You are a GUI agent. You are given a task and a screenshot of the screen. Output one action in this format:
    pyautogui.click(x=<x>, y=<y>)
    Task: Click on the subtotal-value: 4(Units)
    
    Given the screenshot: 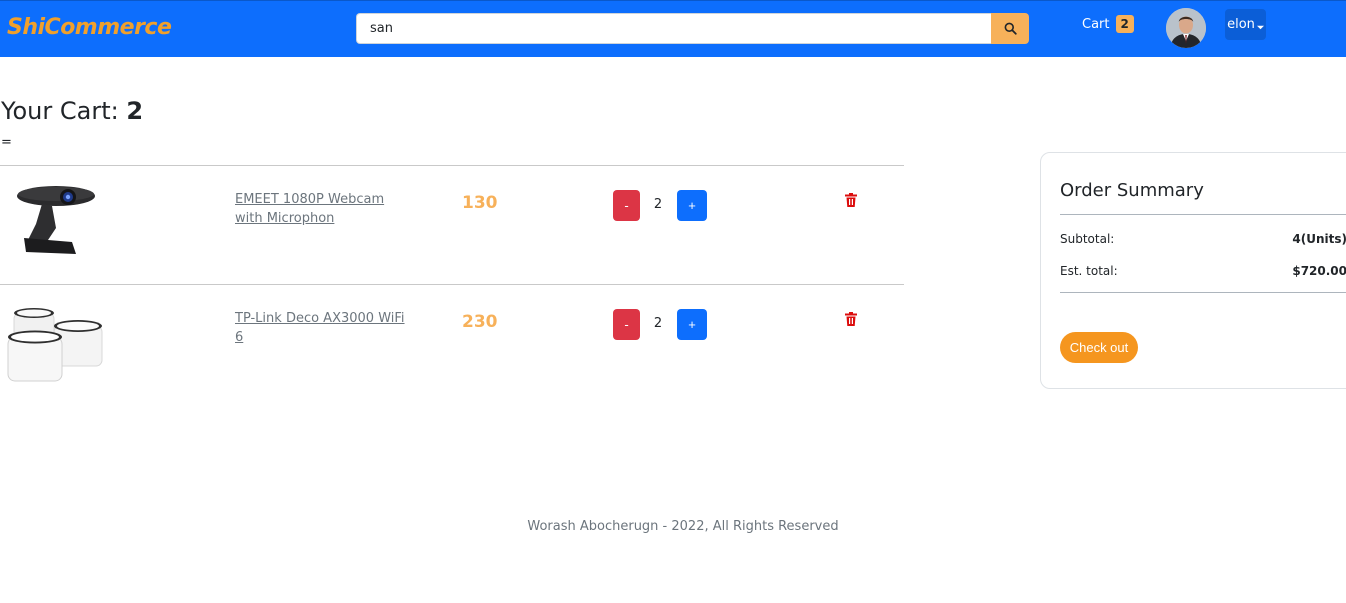 What is the action you would take?
    pyautogui.click(x=1319, y=239)
    